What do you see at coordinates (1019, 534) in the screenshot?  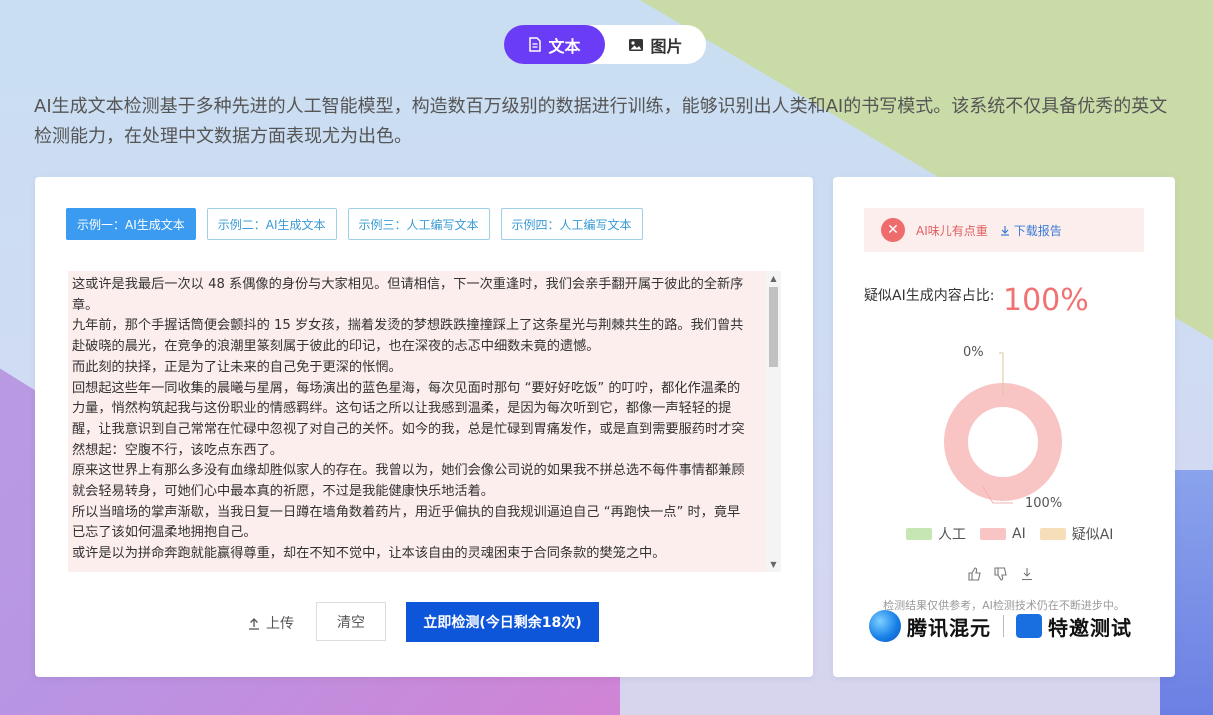 I see `legend-label-ai: AI` at bounding box center [1019, 534].